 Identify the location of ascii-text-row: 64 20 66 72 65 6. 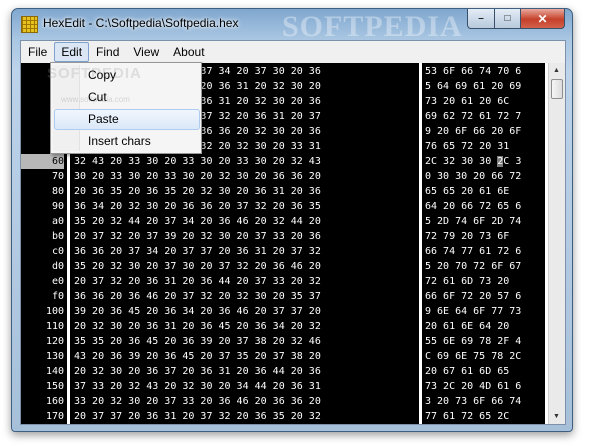
(473, 206).